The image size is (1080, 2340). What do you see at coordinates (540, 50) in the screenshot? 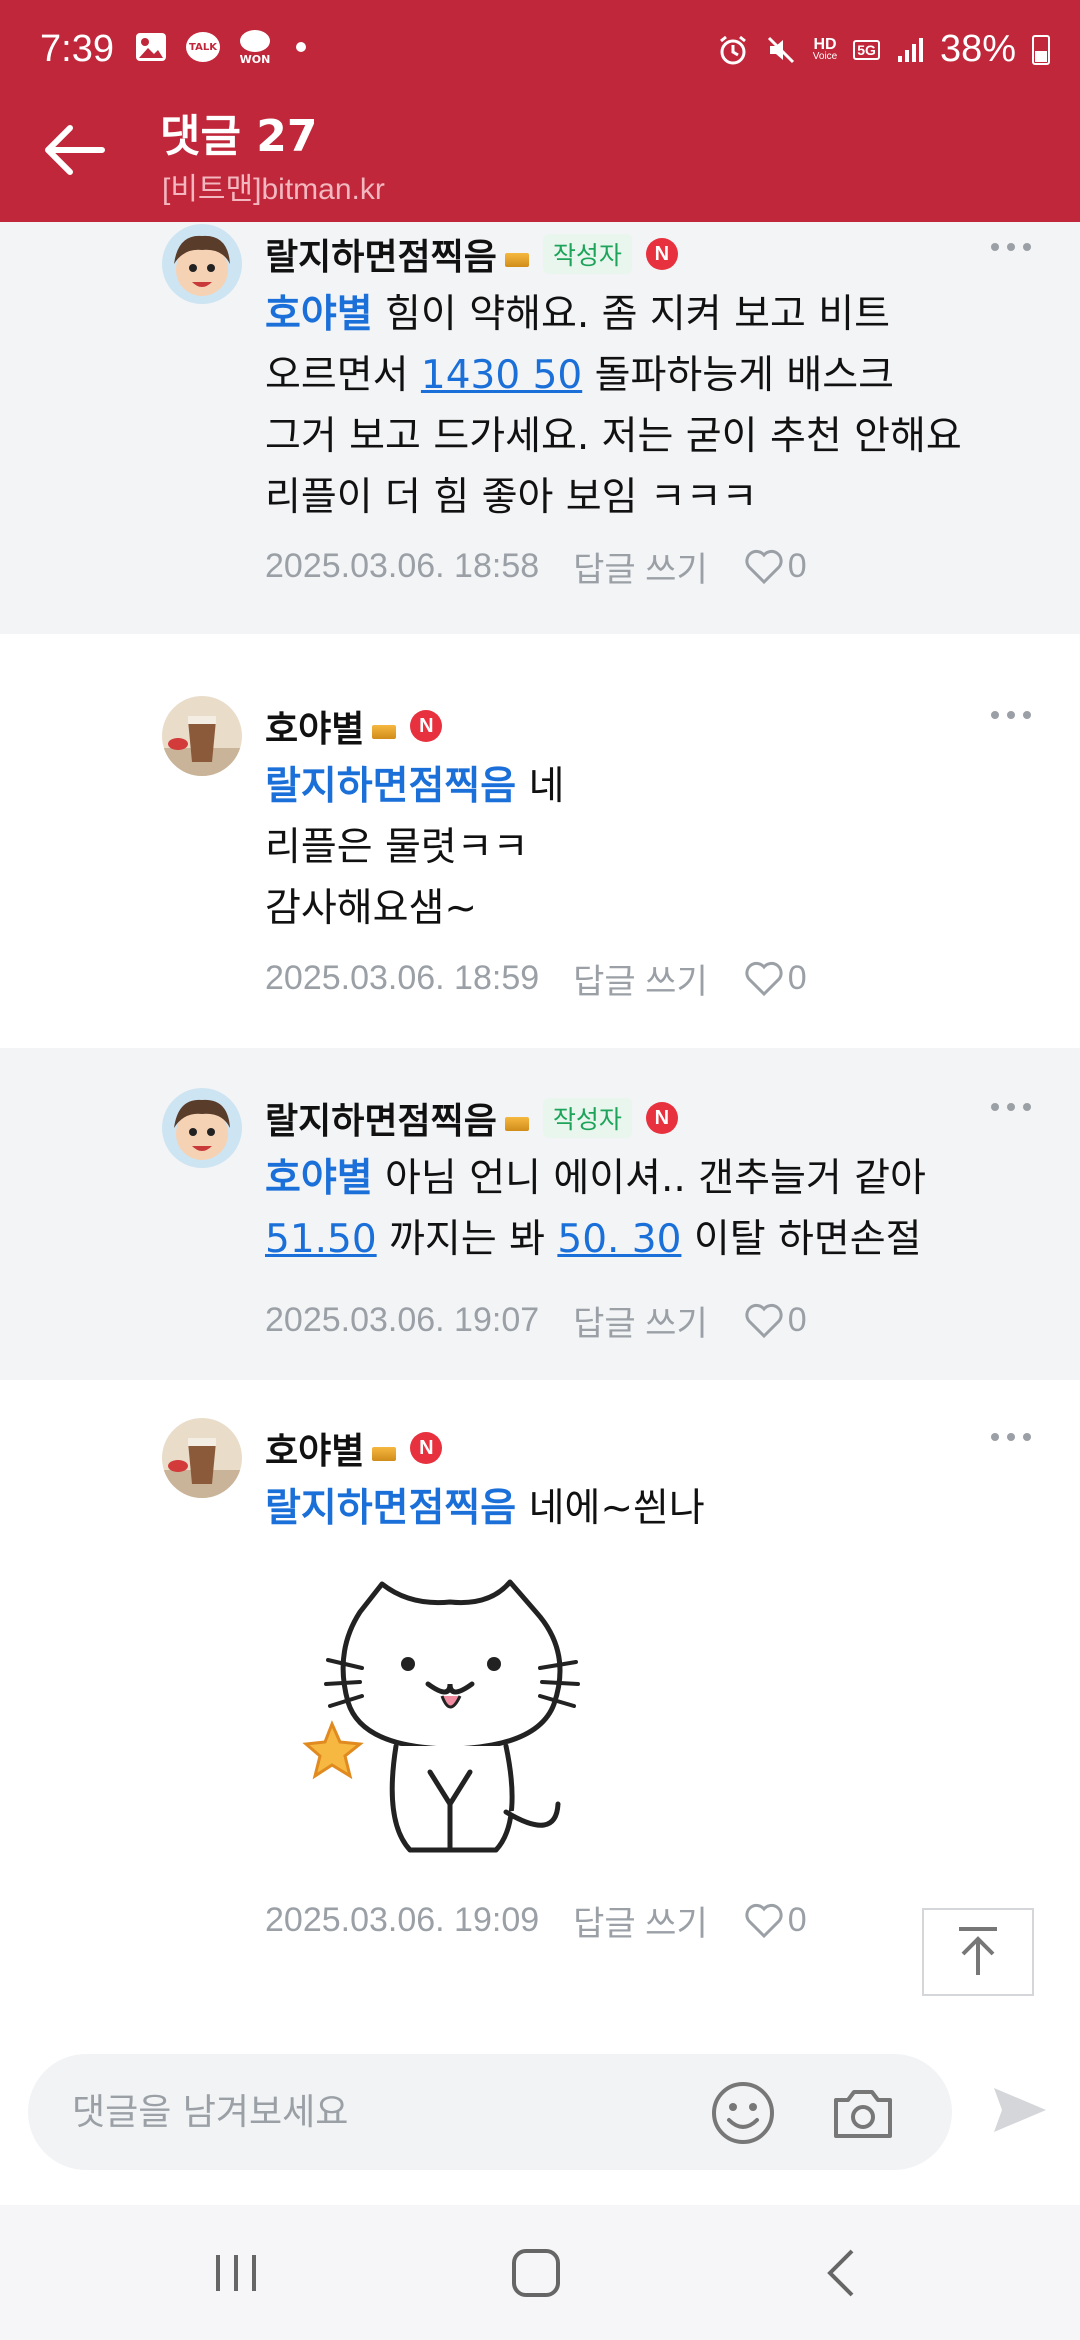
I see `status-bar: 7:39 TALK WON HD Voice 5G 38%` at bounding box center [540, 50].